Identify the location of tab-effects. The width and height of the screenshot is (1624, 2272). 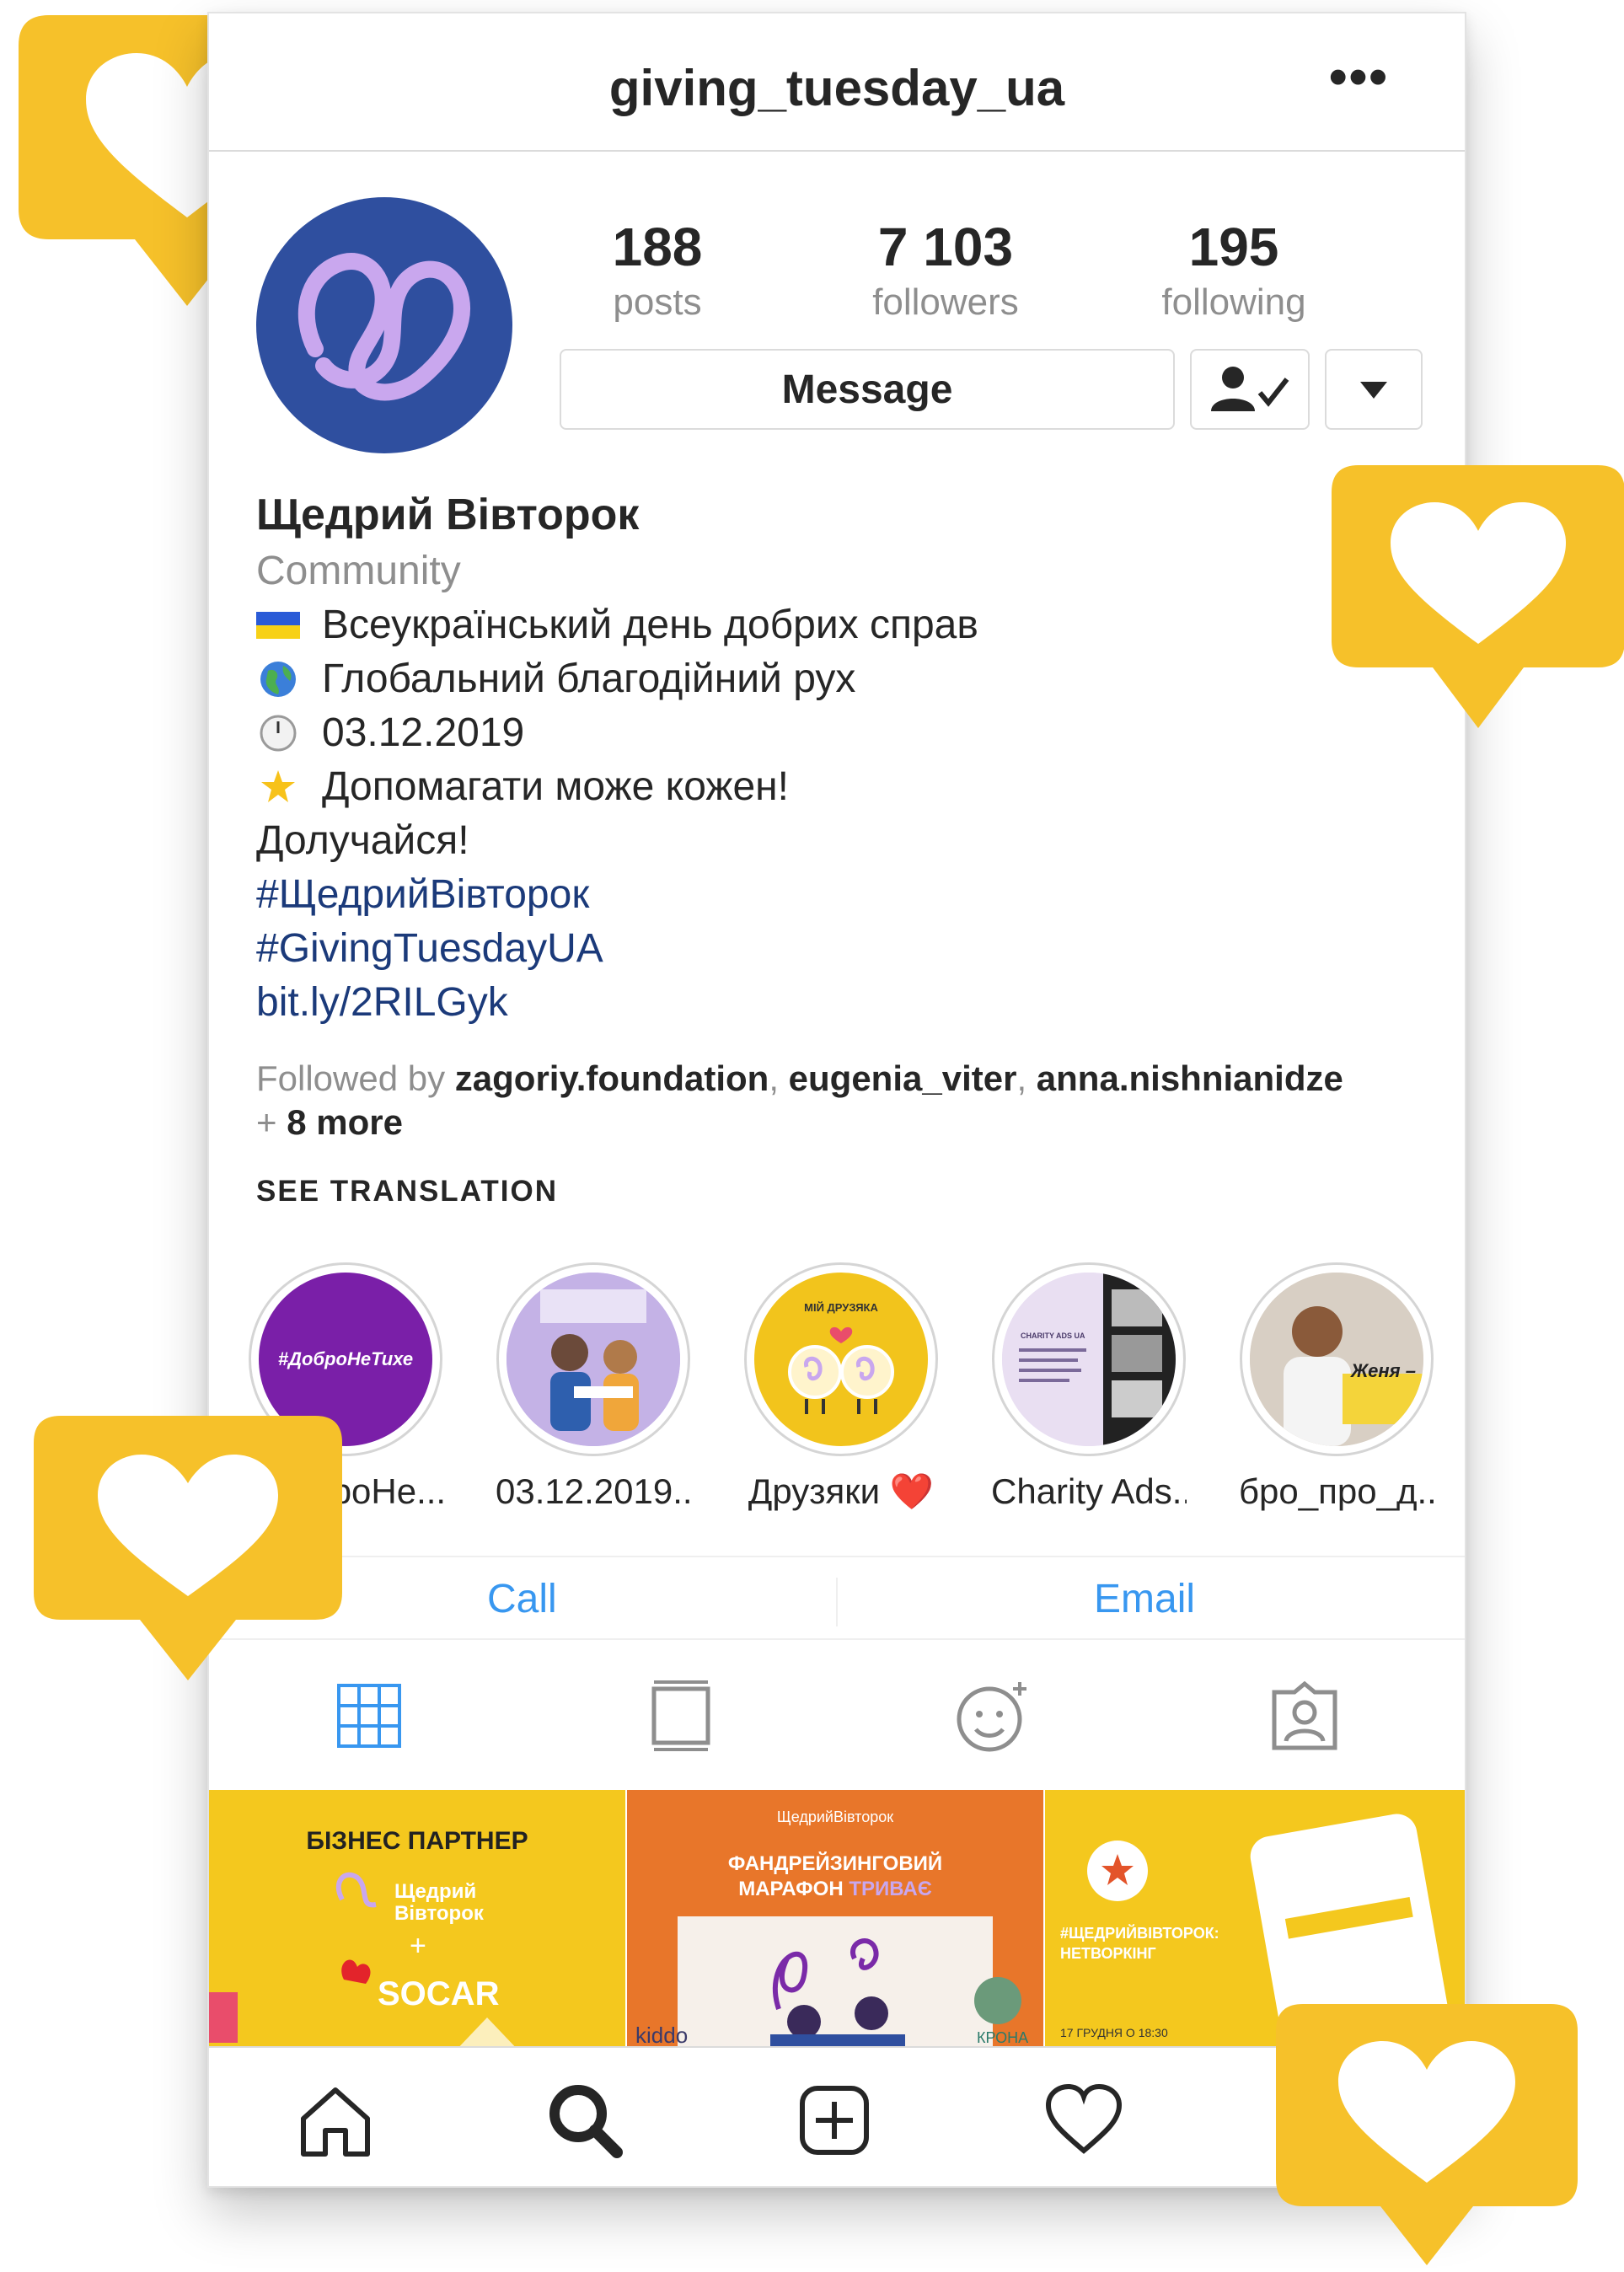
(993, 1716).